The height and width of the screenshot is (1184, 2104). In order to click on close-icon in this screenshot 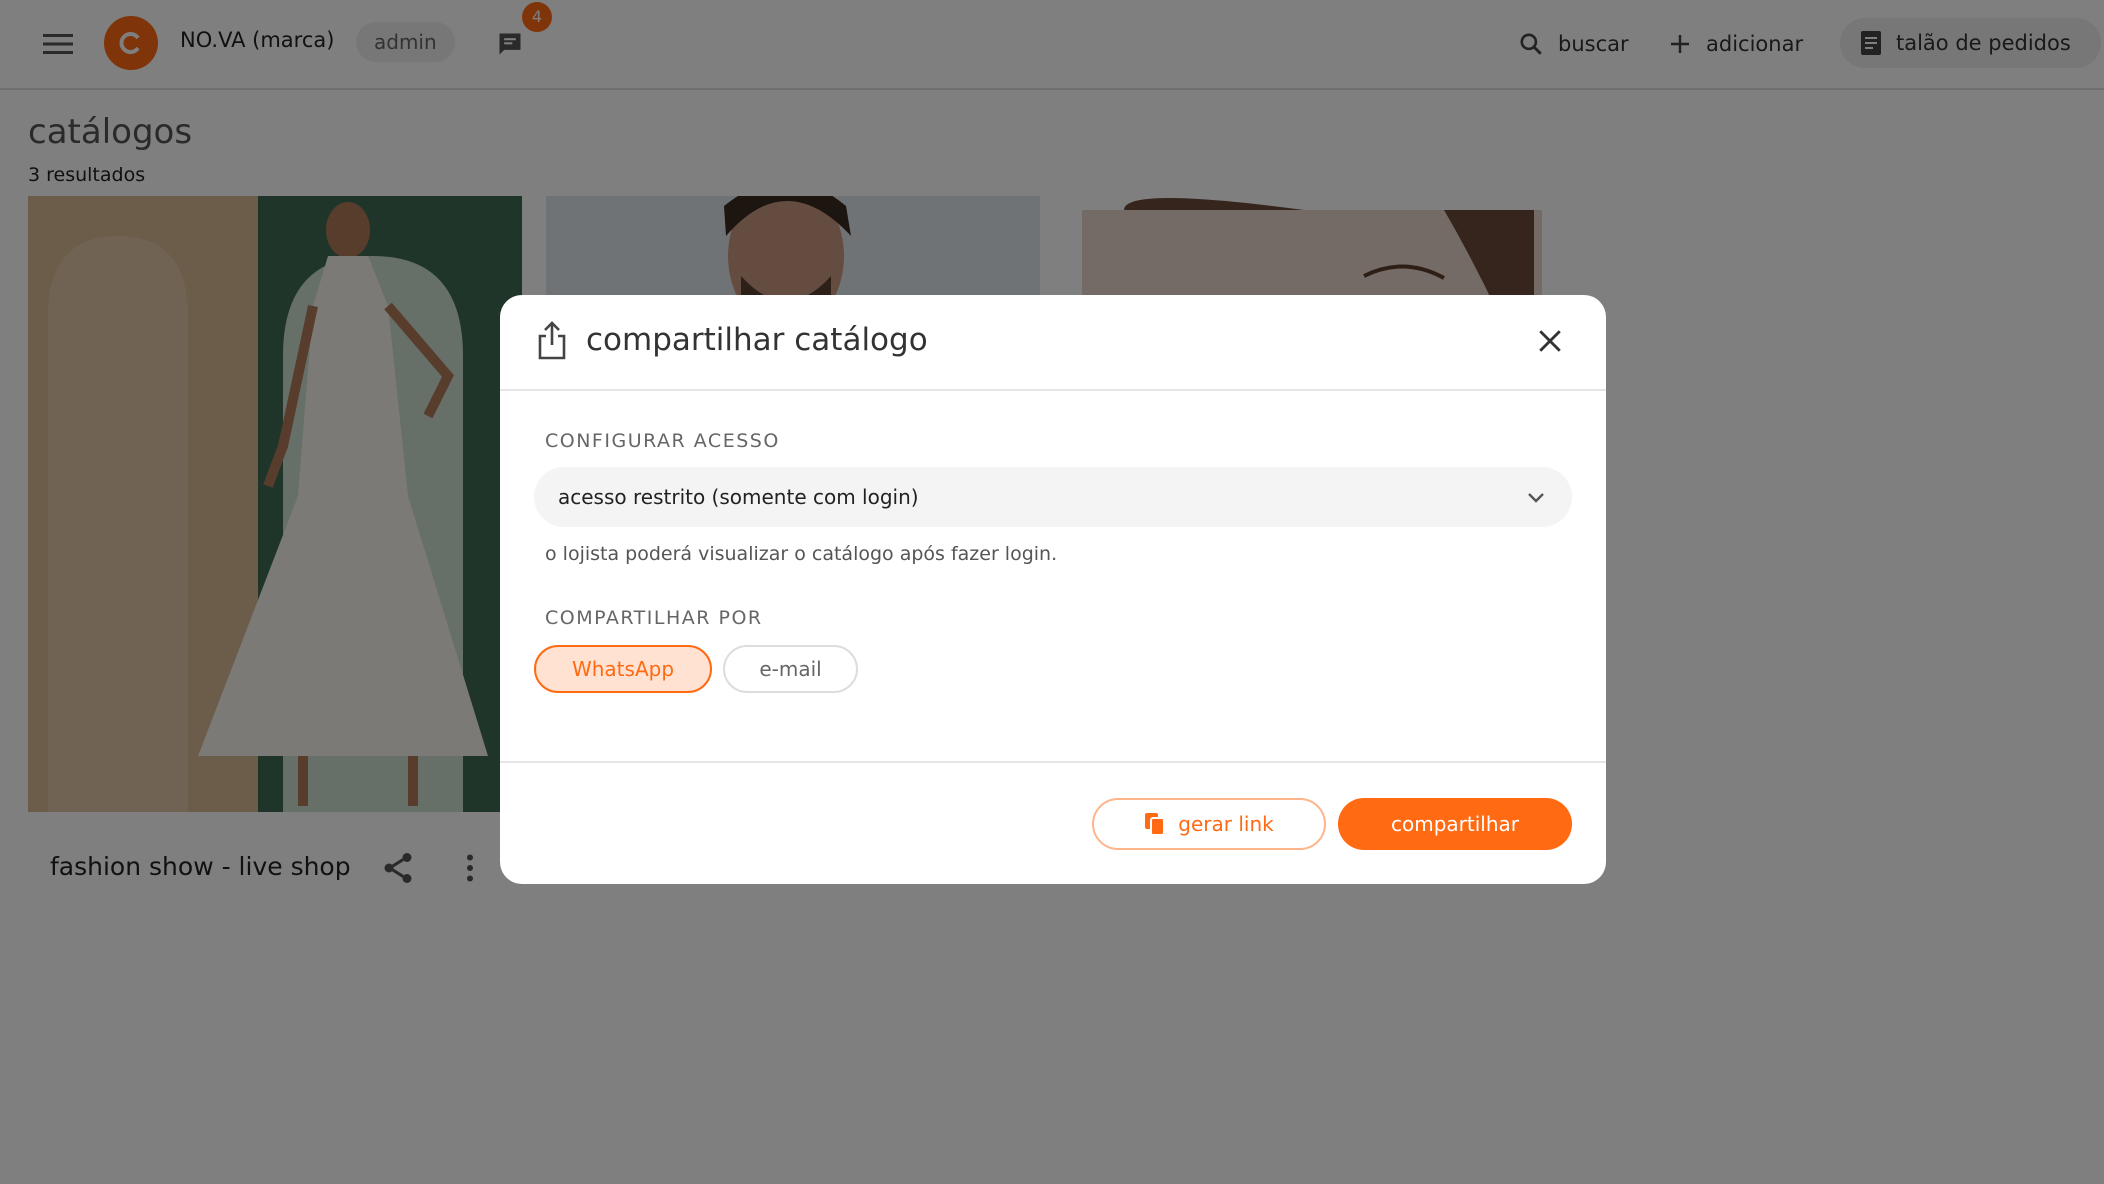, I will do `click(1550, 341)`.